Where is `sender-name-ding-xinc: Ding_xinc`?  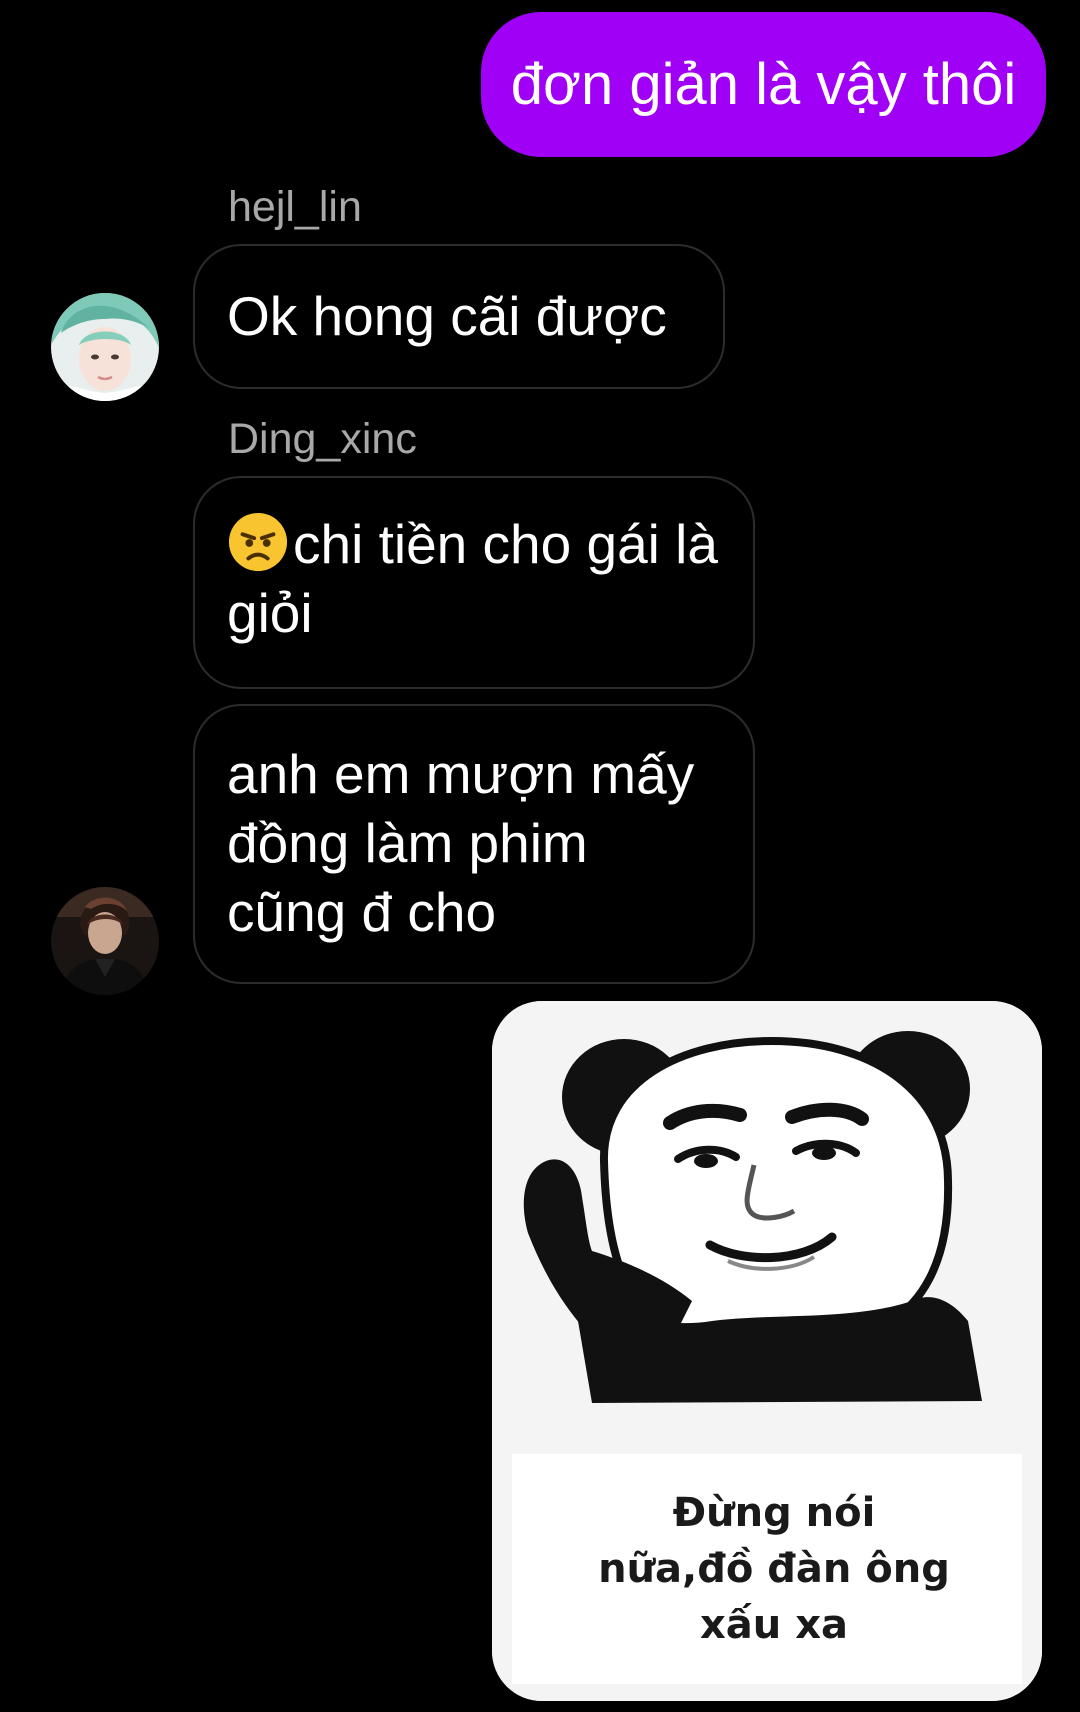
sender-name-ding-xinc: Ding_xinc is located at coordinates (322, 439).